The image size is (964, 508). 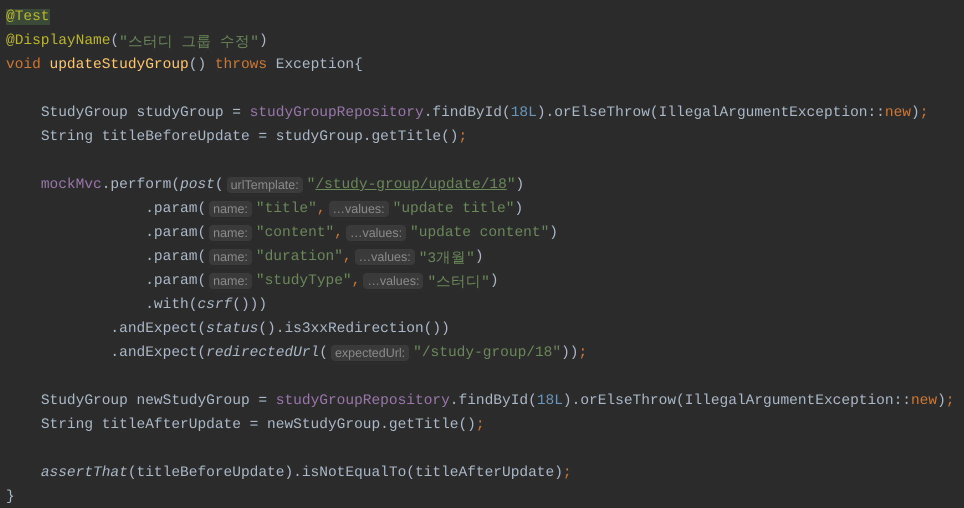 I want to click on code-text: (titleBeforeUpdate).isNotEqualTo(titleAfterUpdate), so click(x=345, y=473).